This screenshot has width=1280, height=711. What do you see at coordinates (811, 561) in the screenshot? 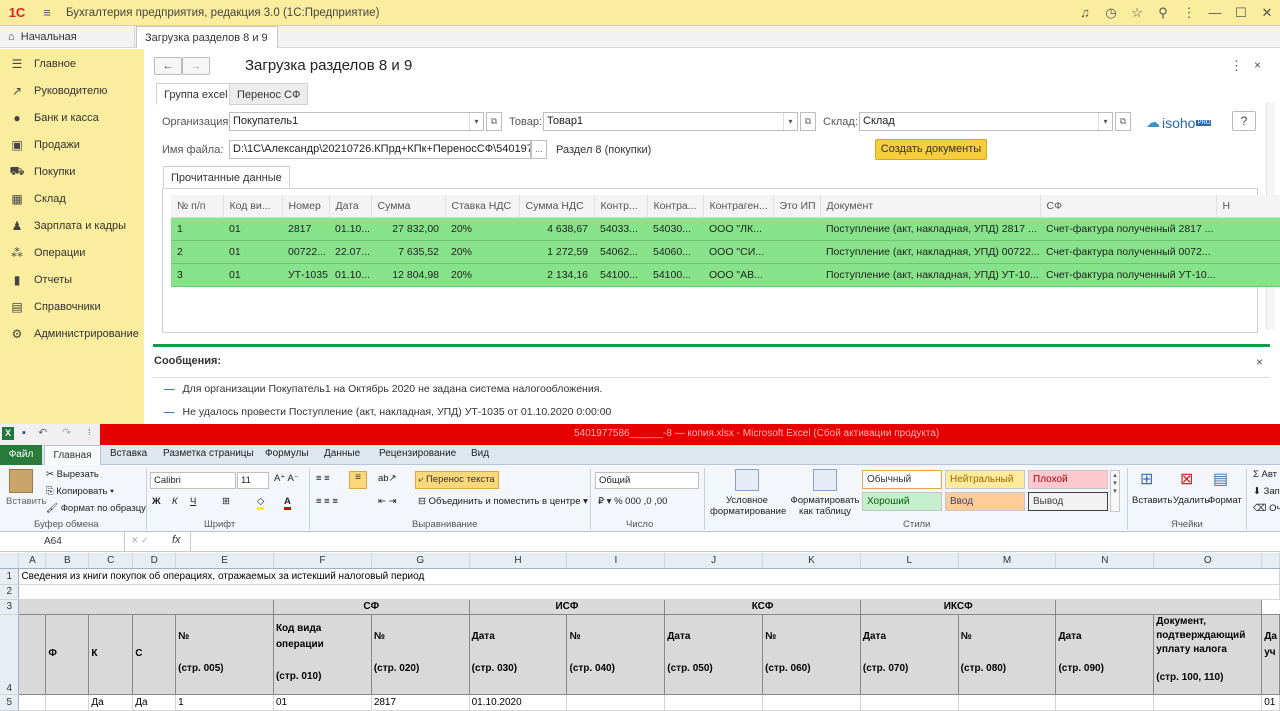
I see `col-header: K` at bounding box center [811, 561].